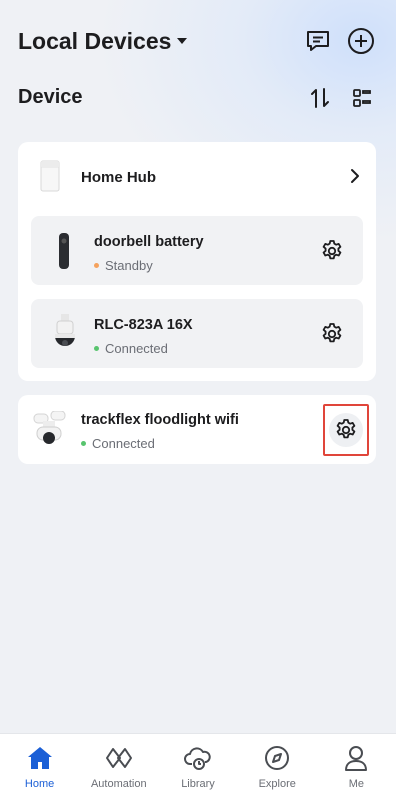  I want to click on device-name: doorbell battery, so click(149, 242).